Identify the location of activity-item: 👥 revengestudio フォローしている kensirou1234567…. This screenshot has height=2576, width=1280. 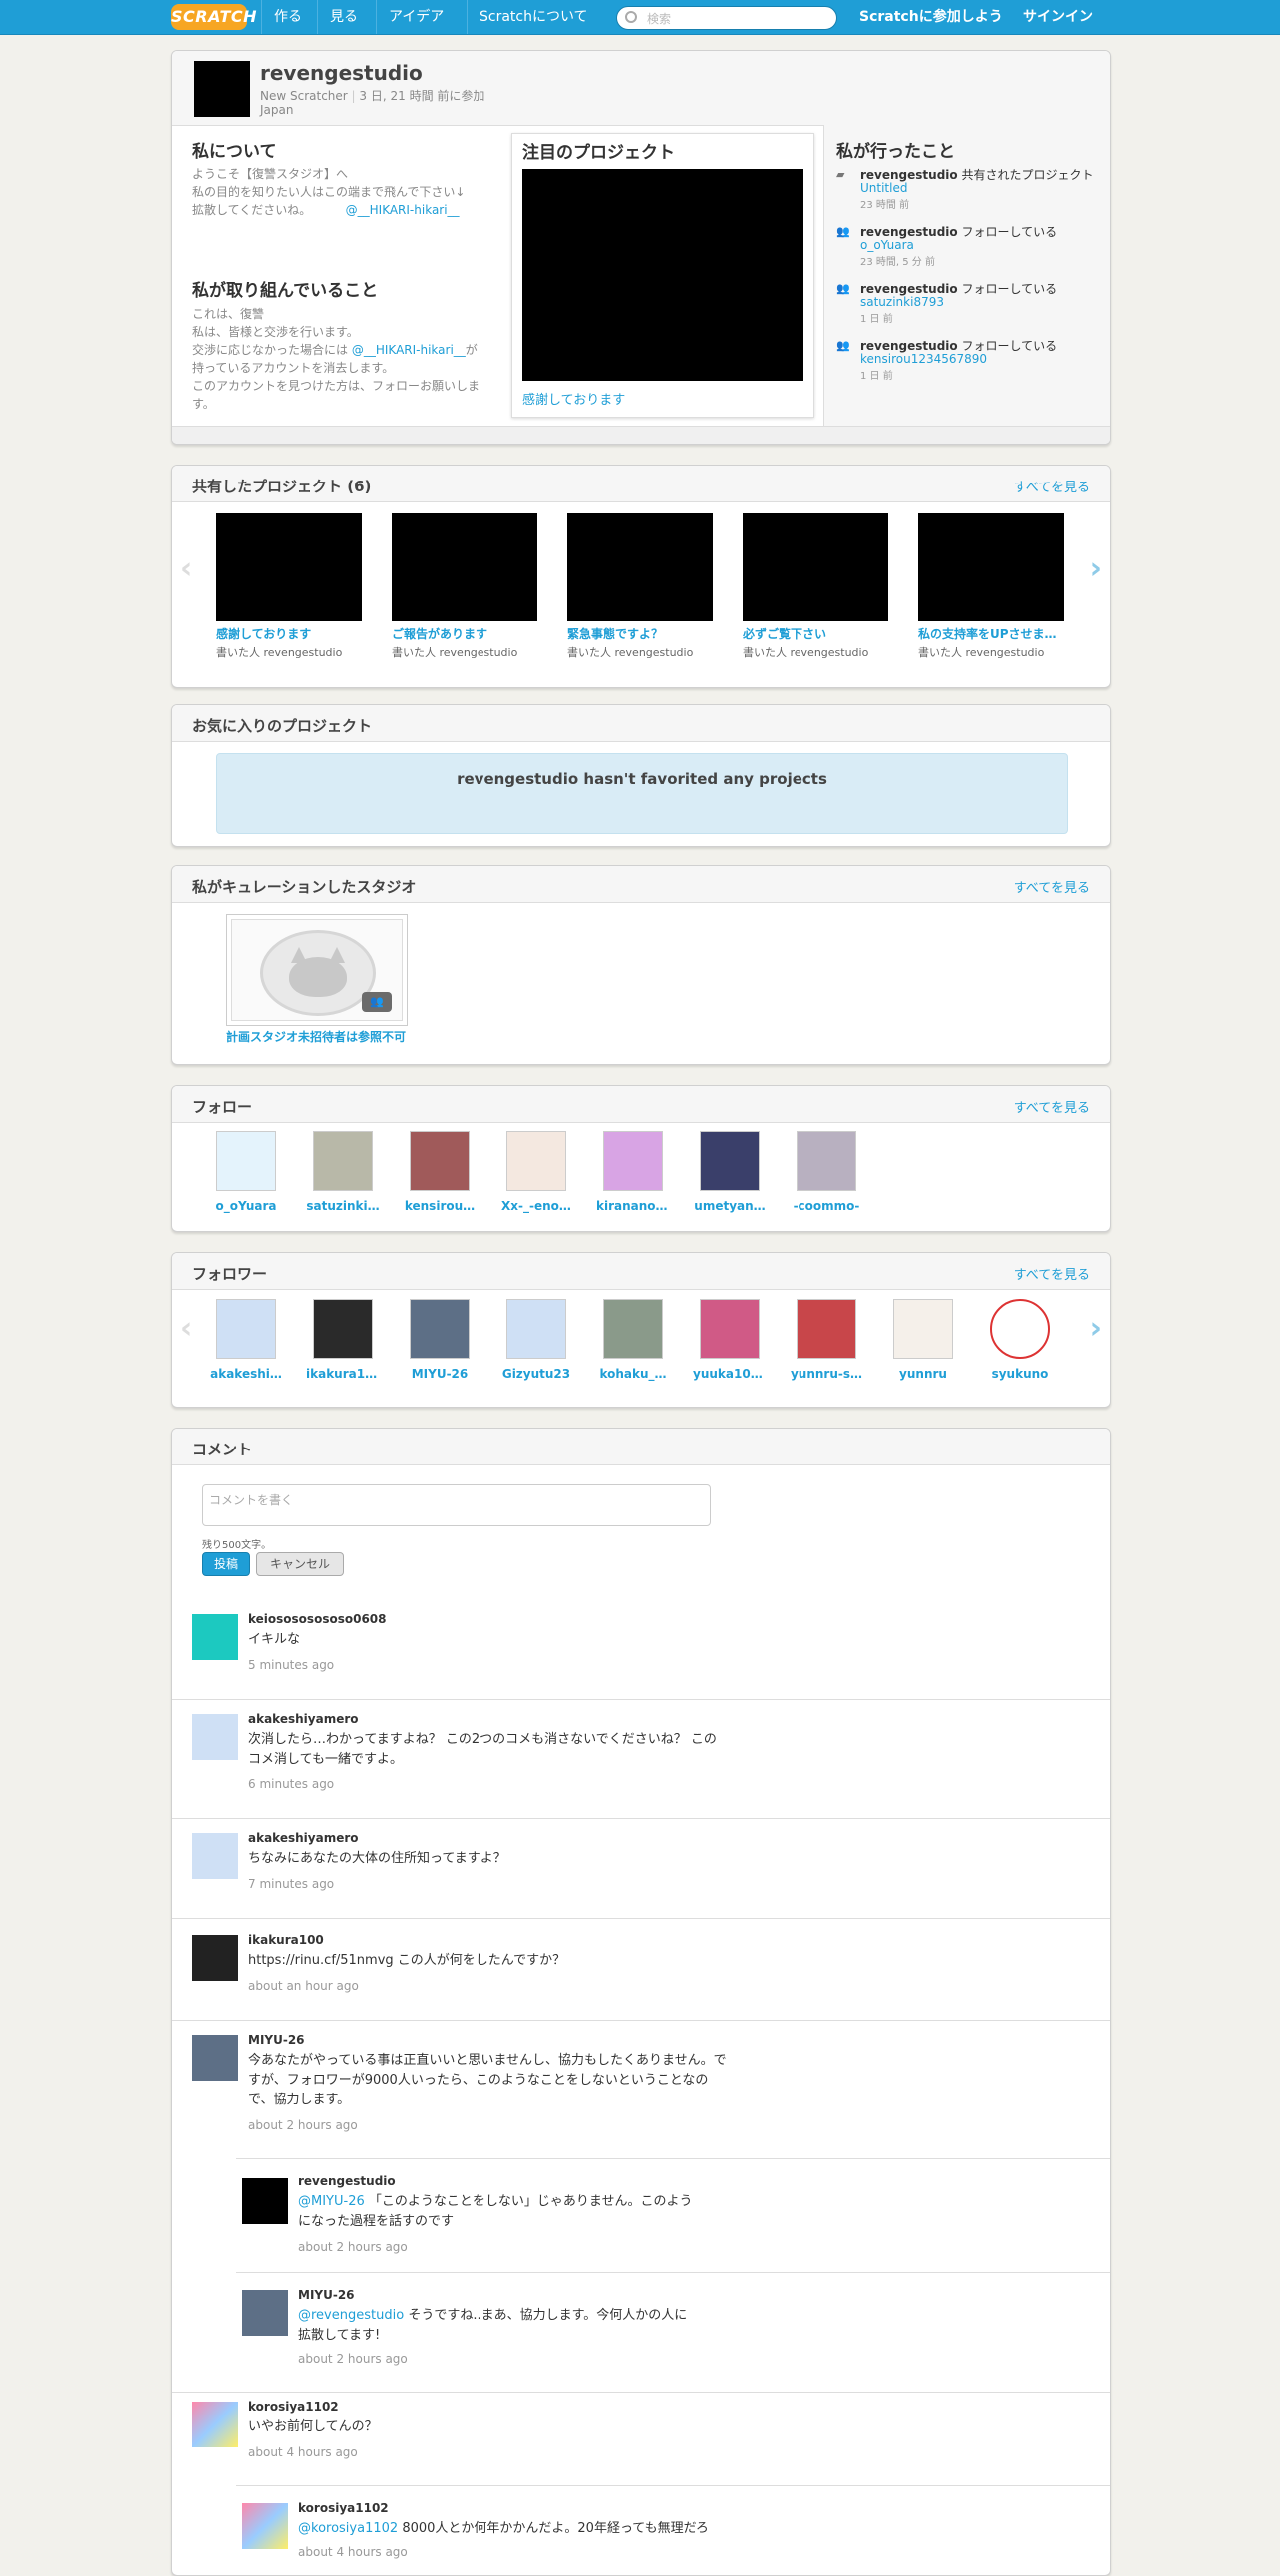
(947, 360).